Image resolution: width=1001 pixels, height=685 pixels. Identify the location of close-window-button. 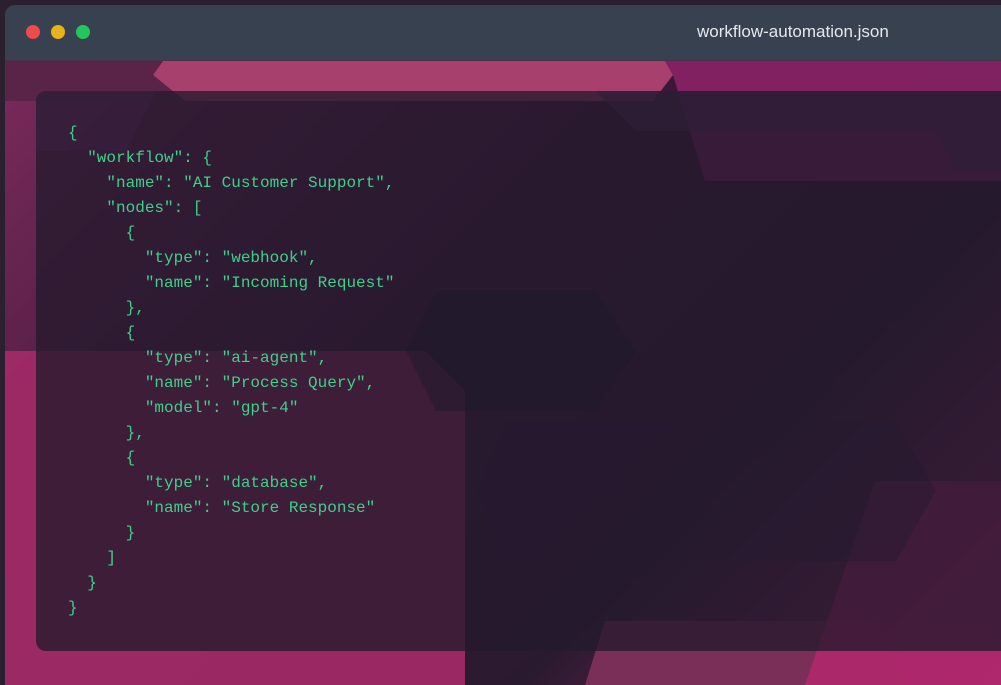
(33, 32).